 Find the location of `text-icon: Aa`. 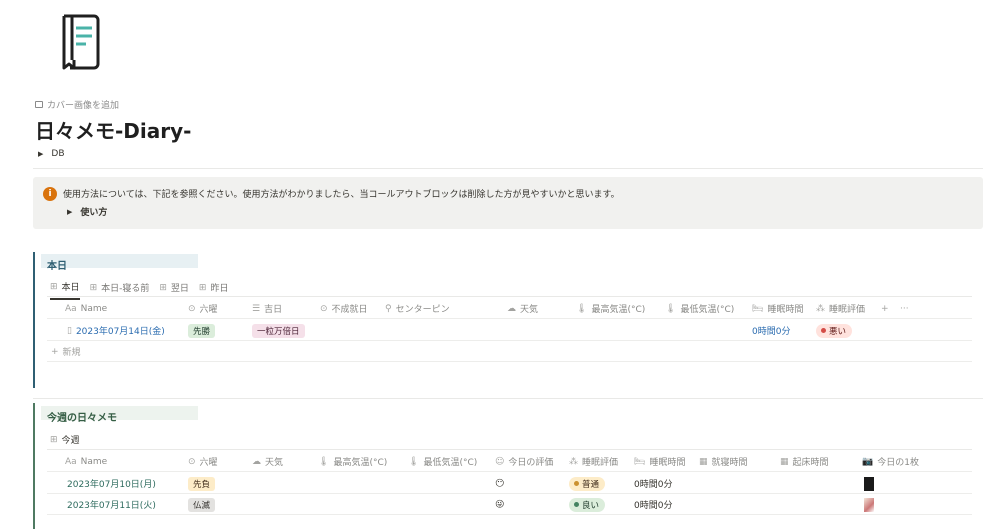

text-icon: Aa is located at coordinates (71, 308).